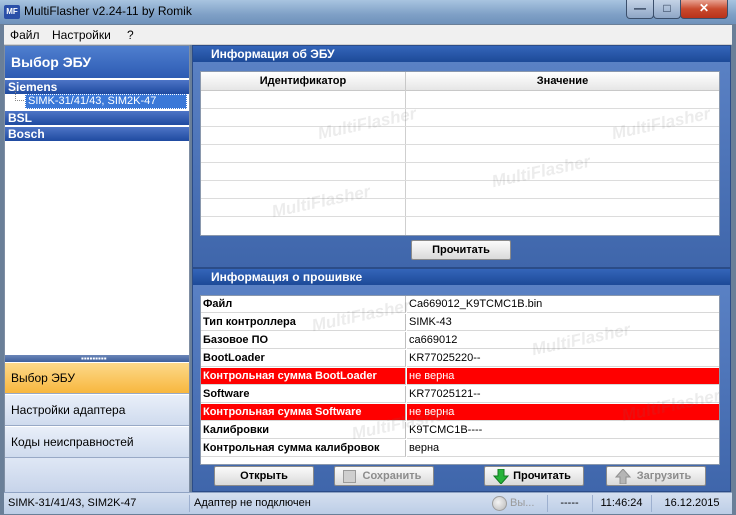  What do you see at coordinates (303, 81) in the screenshot?
I see `column-header-identifier: Идентификатор` at bounding box center [303, 81].